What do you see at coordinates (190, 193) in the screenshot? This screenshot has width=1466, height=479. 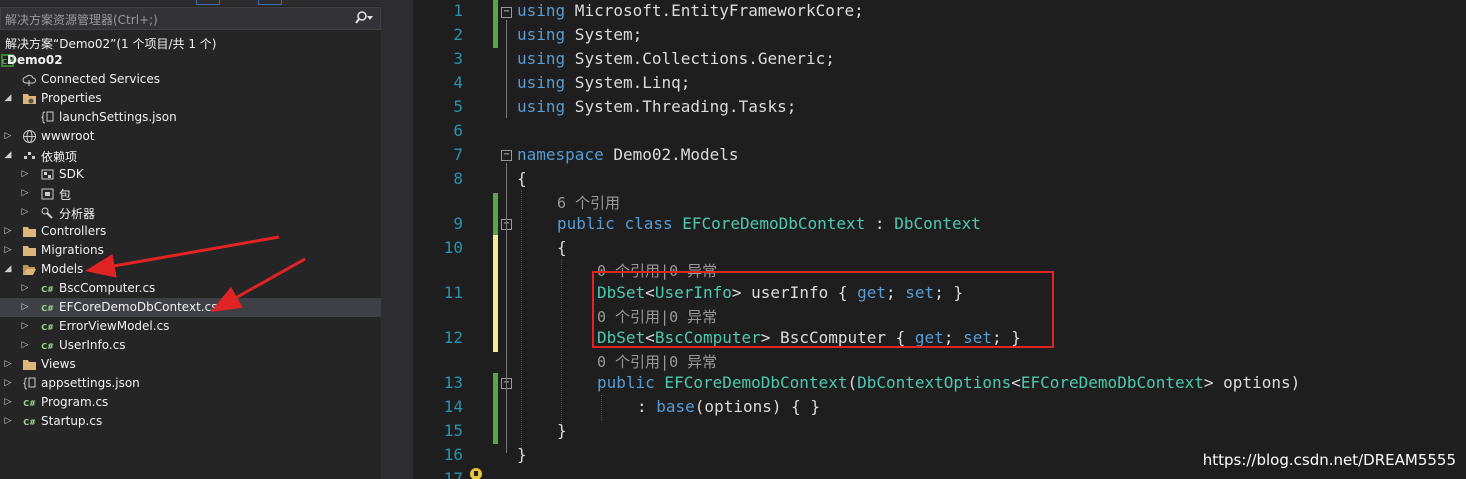 I see `tree-item: ▷ 包` at bounding box center [190, 193].